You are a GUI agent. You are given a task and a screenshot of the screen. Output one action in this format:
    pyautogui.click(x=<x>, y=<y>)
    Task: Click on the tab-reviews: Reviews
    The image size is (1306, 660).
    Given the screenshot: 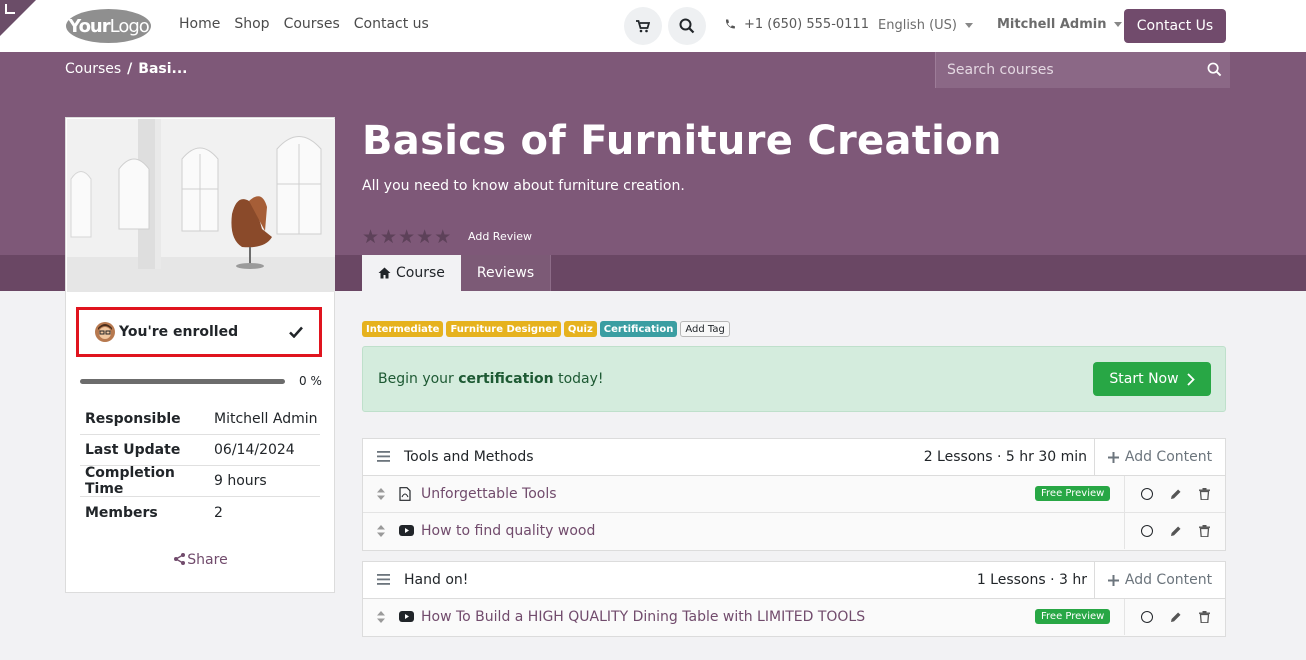 What is the action you would take?
    pyautogui.click(x=506, y=273)
    